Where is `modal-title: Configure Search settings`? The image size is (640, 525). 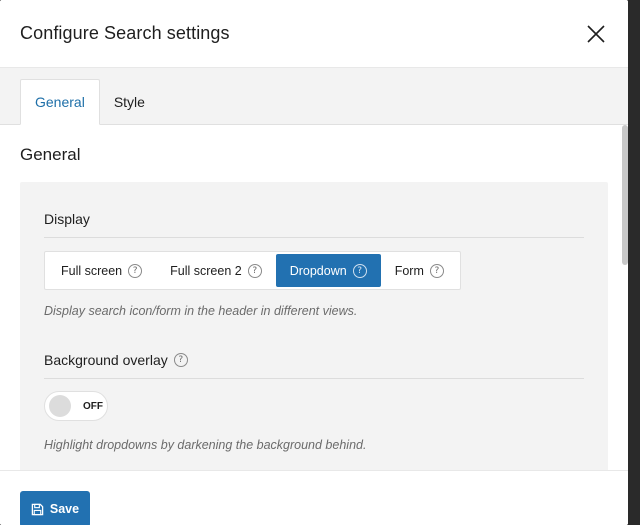 modal-title: Configure Search settings is located at coordinates (125, 33).